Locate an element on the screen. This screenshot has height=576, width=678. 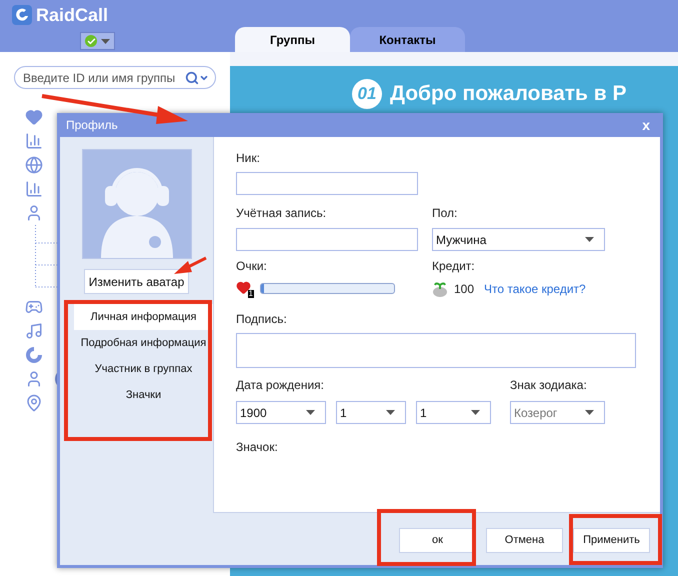
online-status-icon is located at coordinates (91, 41).